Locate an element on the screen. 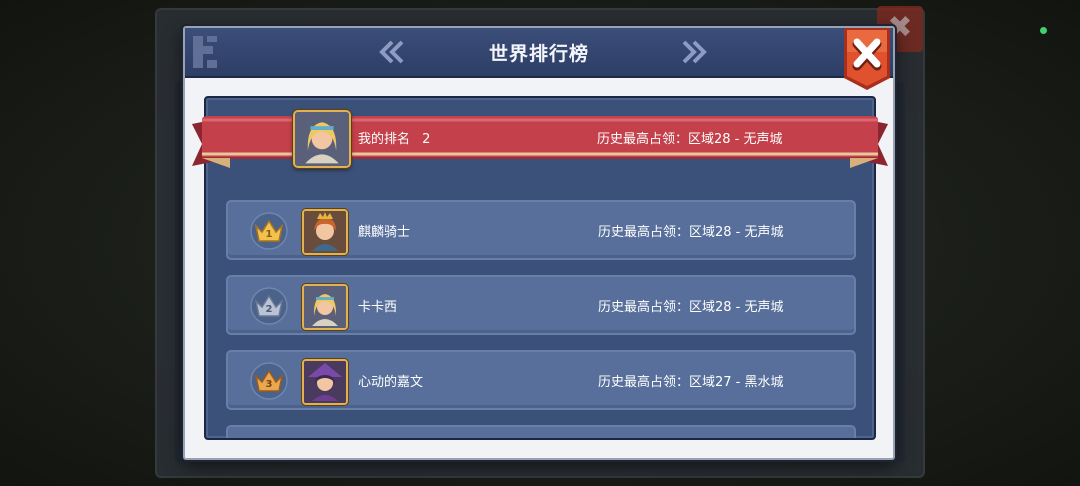 The height and width of the screenshot is (486, 1080). my-rank-value: 2 is located at coordinates (426, 139).